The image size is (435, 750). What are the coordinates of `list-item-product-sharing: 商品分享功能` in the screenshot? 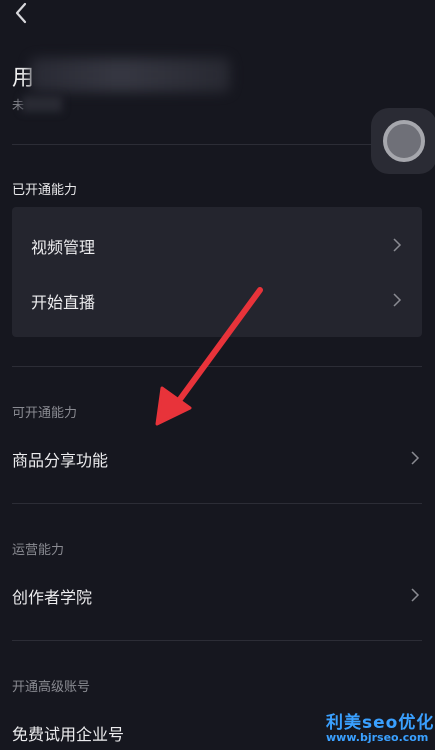 It's located at (217, 458).